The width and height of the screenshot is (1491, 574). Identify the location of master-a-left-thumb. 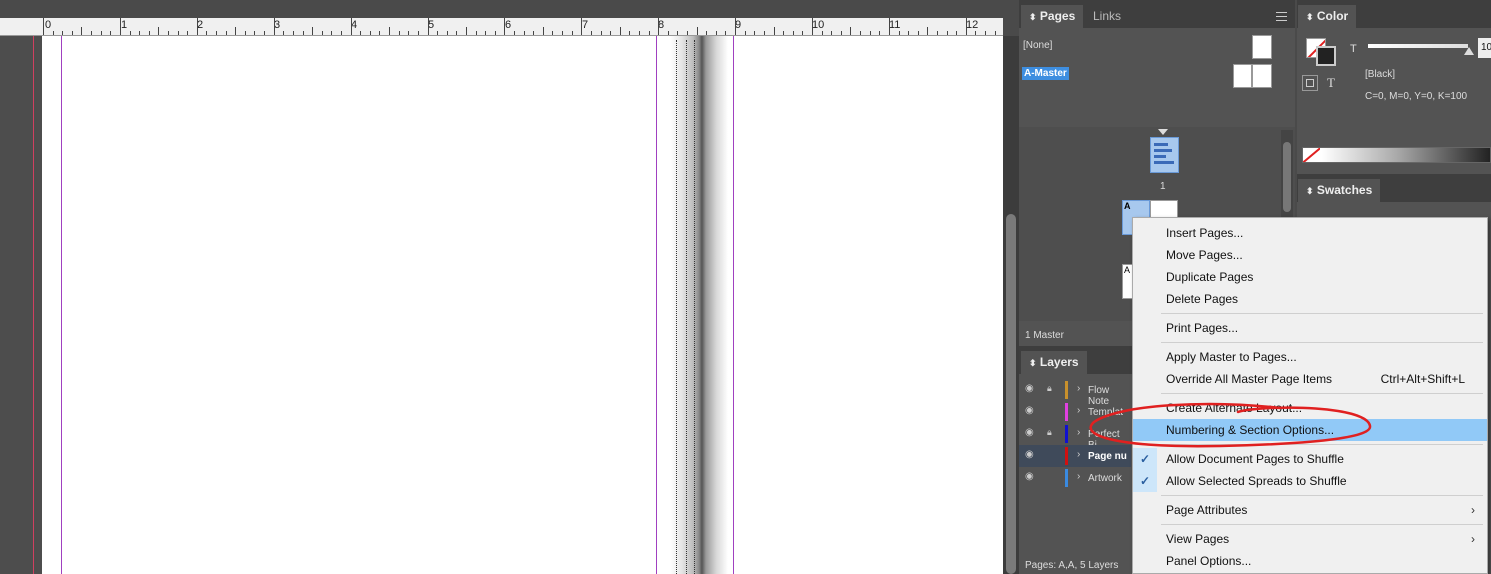
(1242, 76).